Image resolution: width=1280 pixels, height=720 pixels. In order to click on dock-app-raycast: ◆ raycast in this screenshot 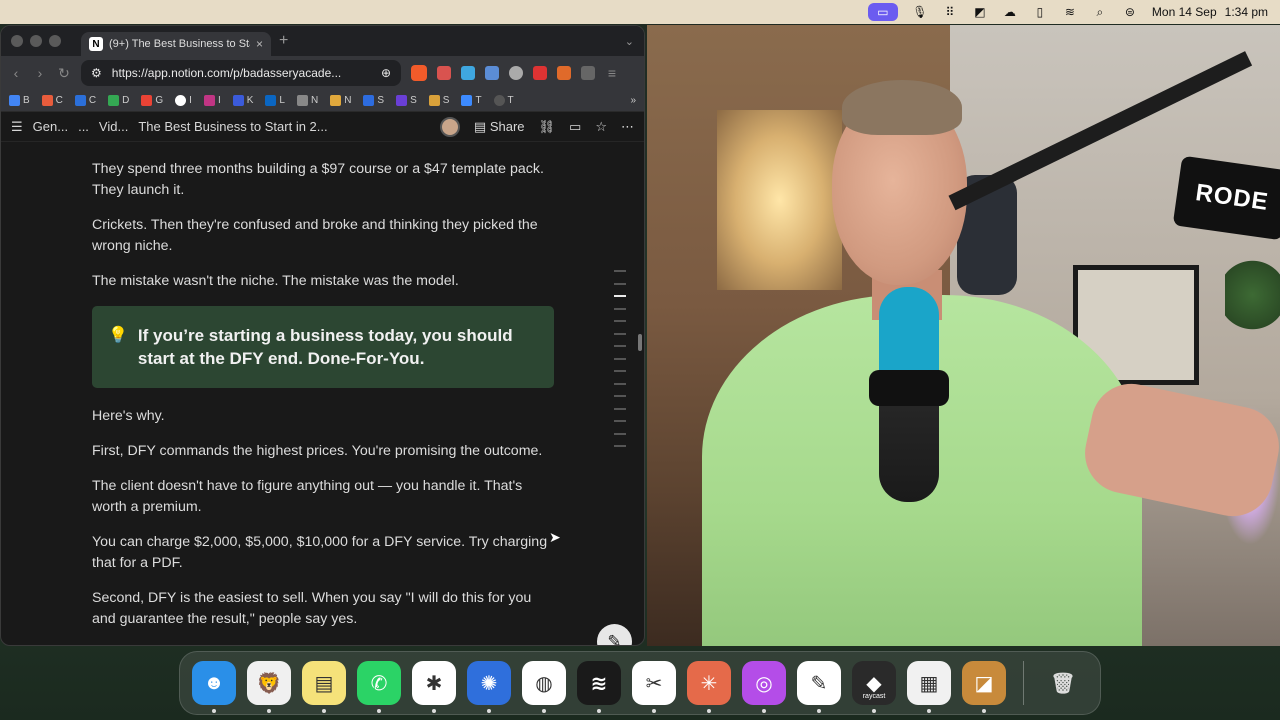, I will do `click(874, 687)`.